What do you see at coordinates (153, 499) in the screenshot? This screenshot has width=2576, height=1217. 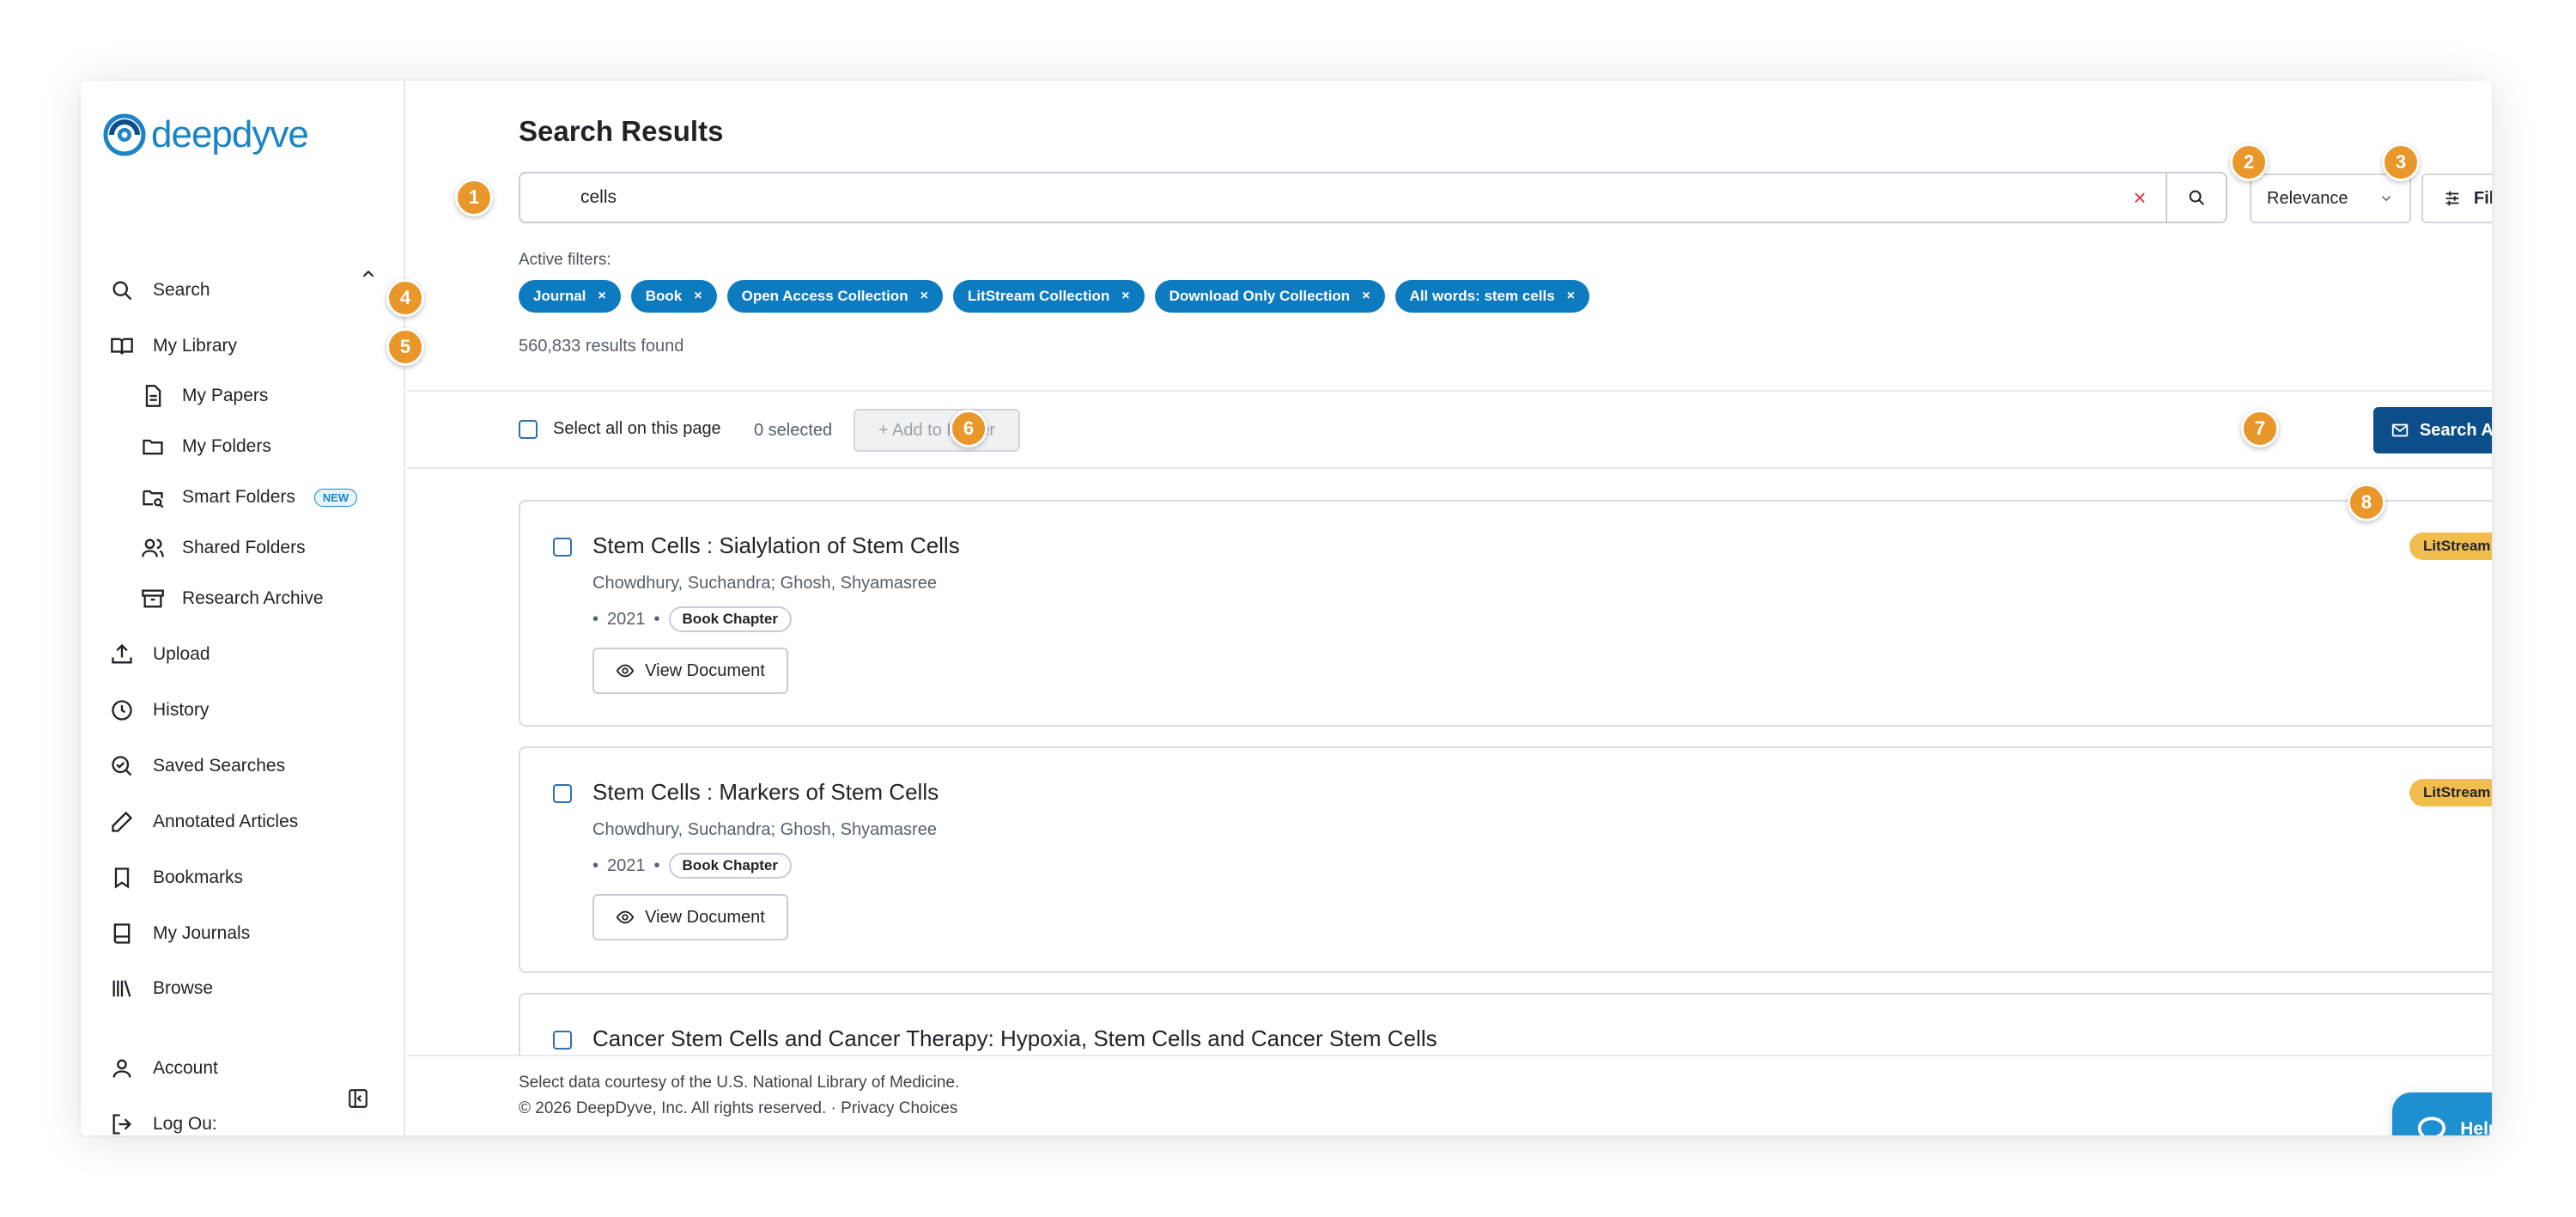 I see `smart-folder-icon` at bounding box center [153, 499].